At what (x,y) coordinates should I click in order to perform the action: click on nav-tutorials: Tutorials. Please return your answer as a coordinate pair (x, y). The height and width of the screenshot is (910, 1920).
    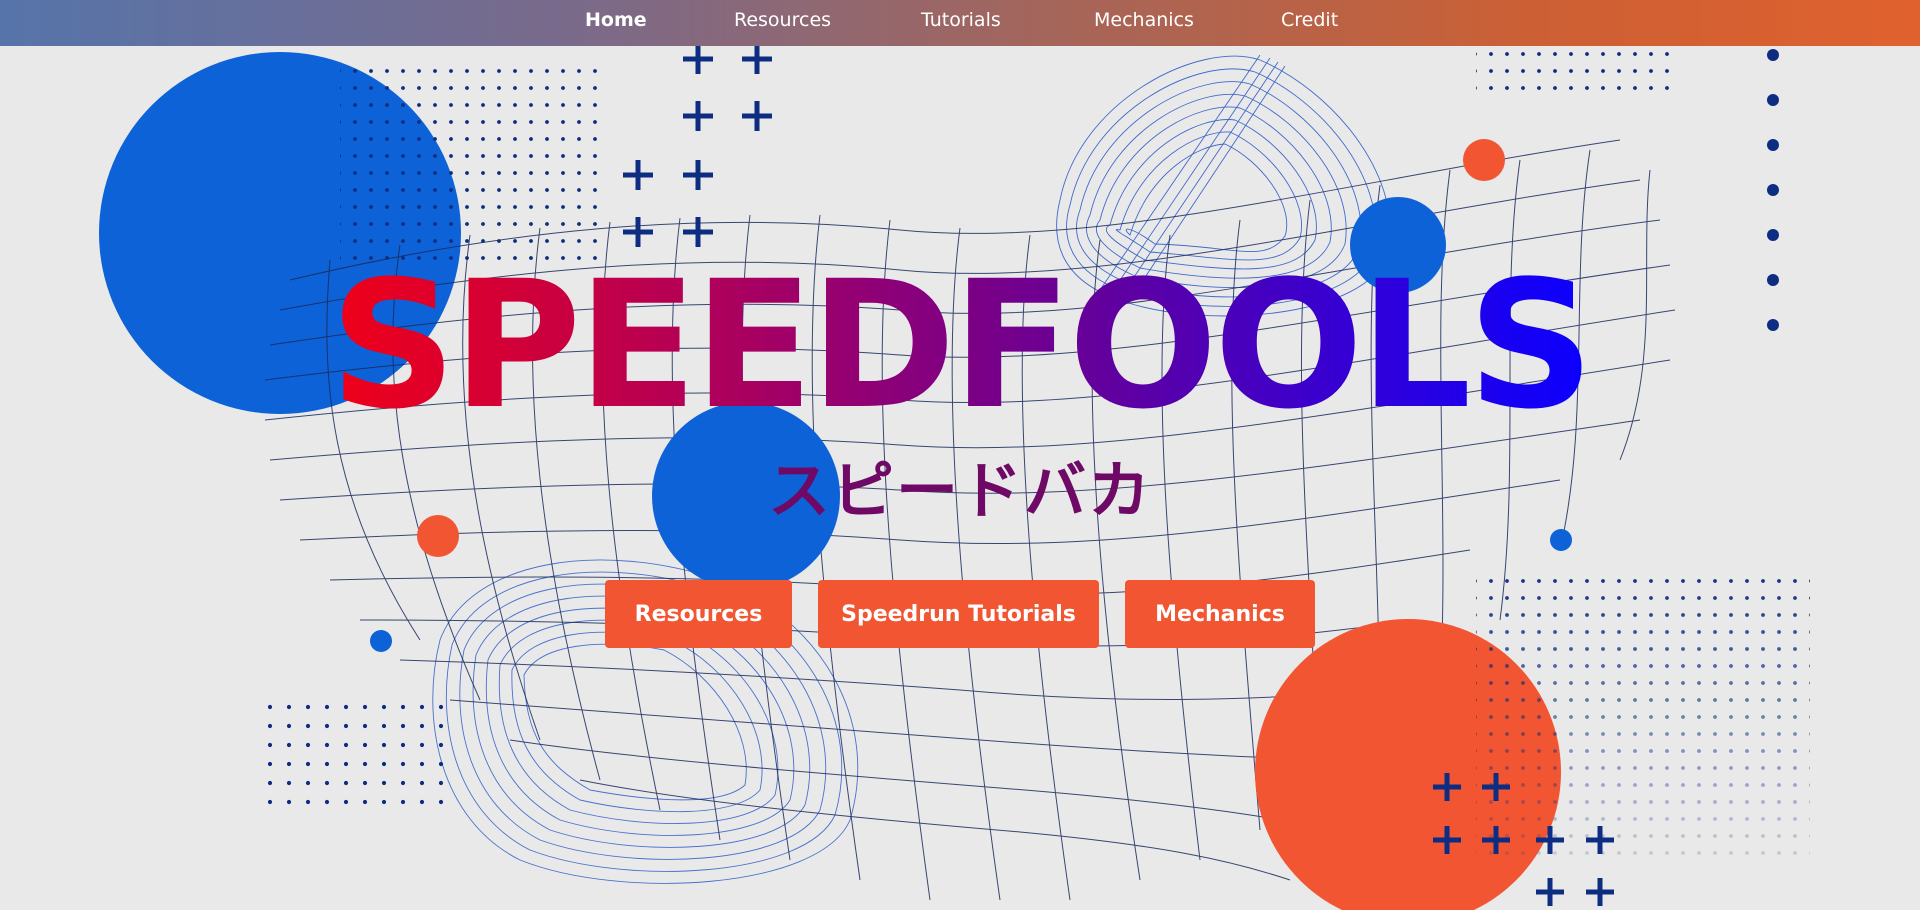
    Looking at the image, I should click on (961, 20).